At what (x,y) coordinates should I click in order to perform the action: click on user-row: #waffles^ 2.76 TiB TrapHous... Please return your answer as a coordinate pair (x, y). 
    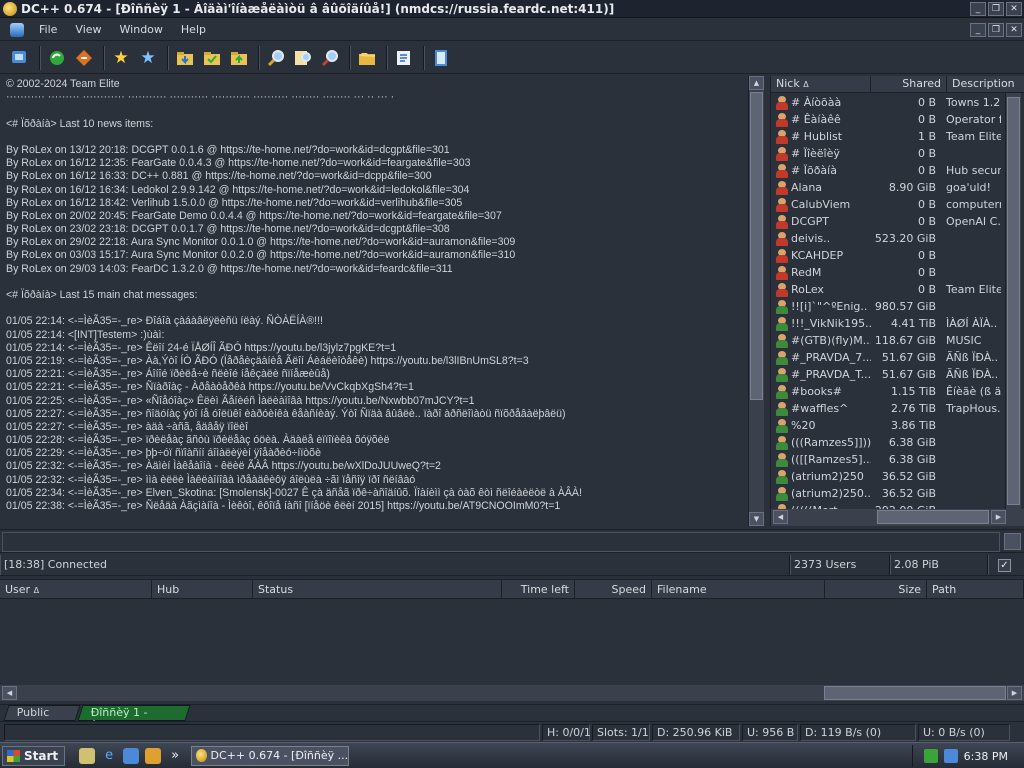
    Looking at the image, I should click on (888, 408).